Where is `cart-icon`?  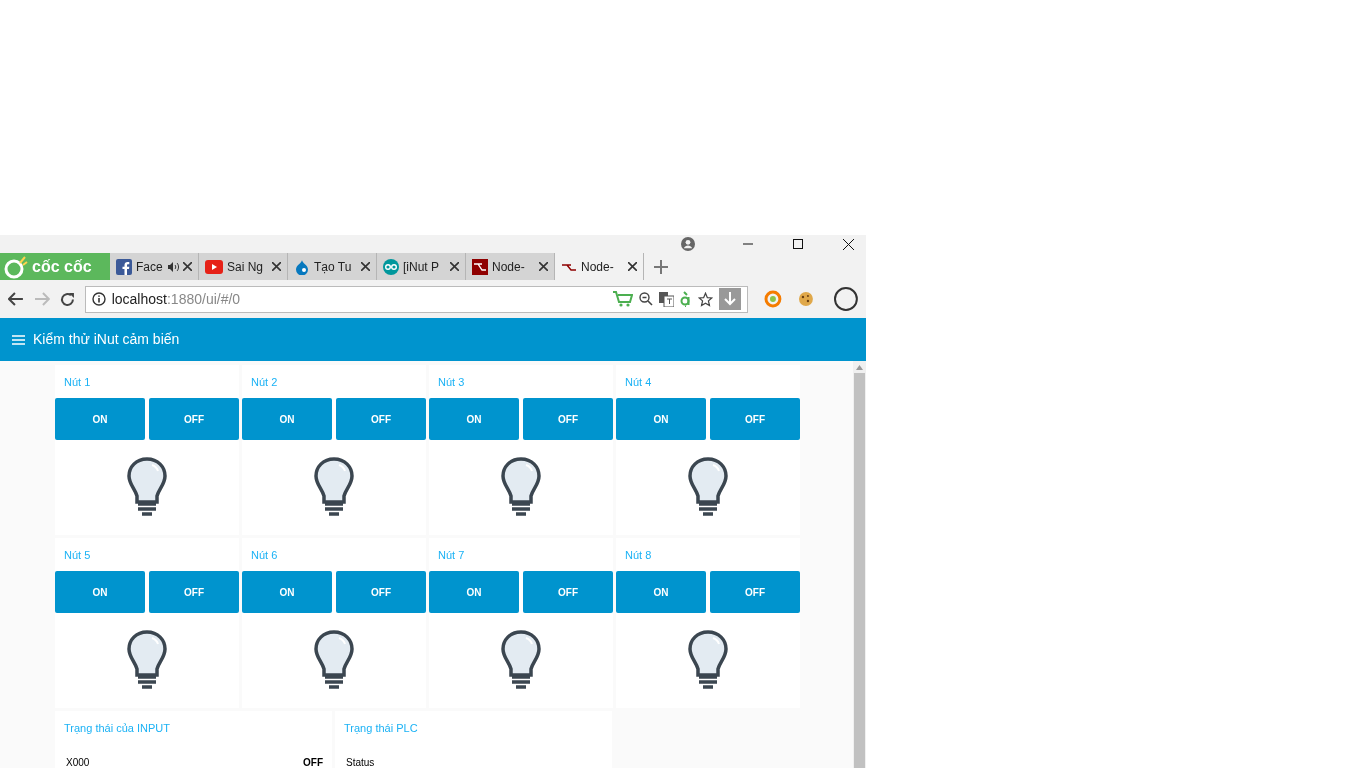
cart-icon is located at coordinates (623, 299).